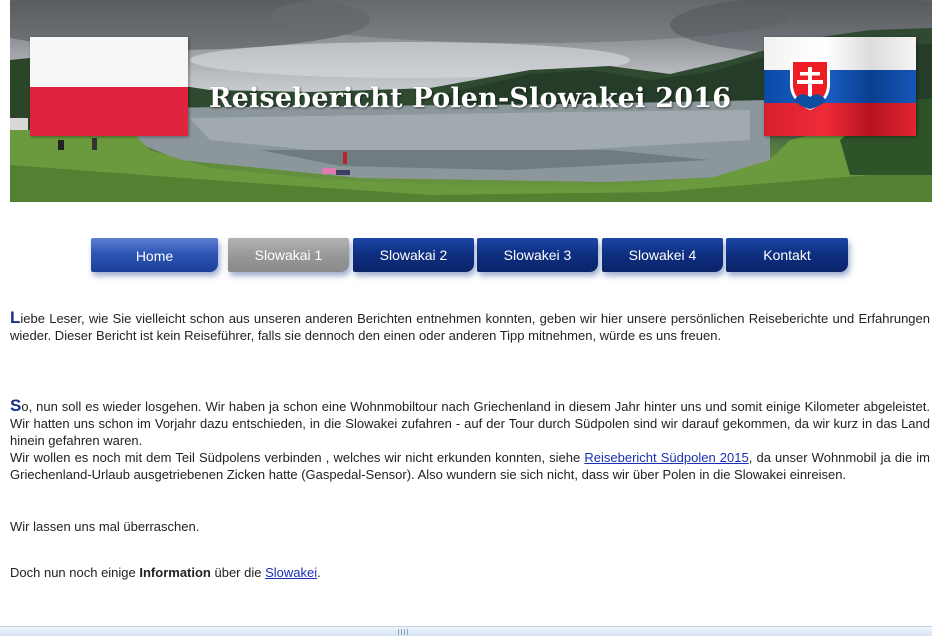  I want to click on link-reisebericht-suedpolen-2015: Reisebericht Südpolen 2015, so click(666, 457).